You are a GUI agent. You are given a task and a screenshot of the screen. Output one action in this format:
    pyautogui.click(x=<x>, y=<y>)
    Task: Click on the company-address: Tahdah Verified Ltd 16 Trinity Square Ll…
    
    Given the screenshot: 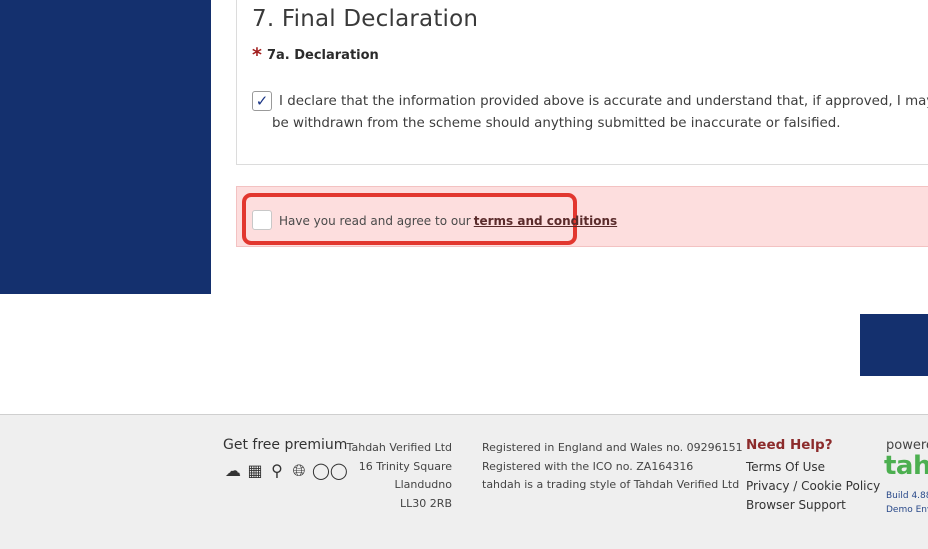 What is the action you would take?
    pyautogui.click(x=396, y=476)
    